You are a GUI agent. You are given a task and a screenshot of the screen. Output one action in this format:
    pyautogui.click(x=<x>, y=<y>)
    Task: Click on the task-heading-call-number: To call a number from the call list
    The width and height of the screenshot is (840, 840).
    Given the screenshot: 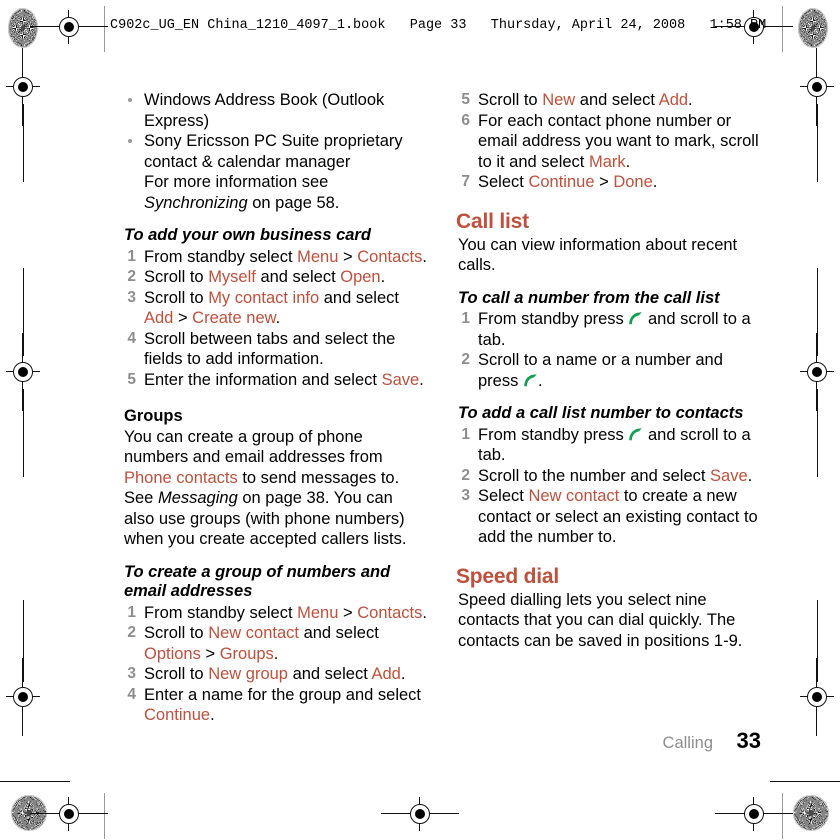 What is the action you would take?
    pyautogui.click(x=589, y=297)
    